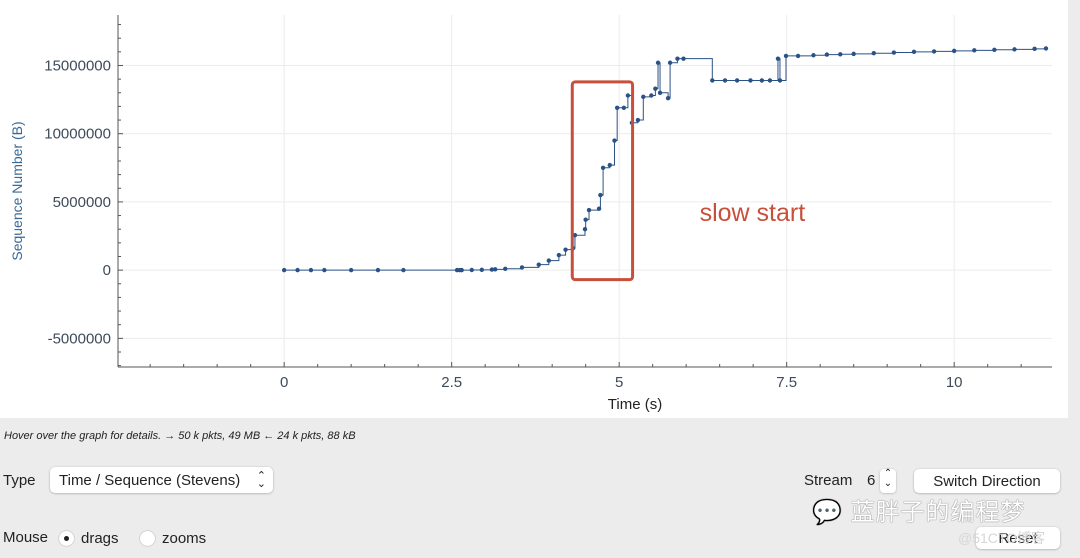  Describe the element at coordinates (619, 382) in the screenshot. I see `x-tick-label: 5` at that location.